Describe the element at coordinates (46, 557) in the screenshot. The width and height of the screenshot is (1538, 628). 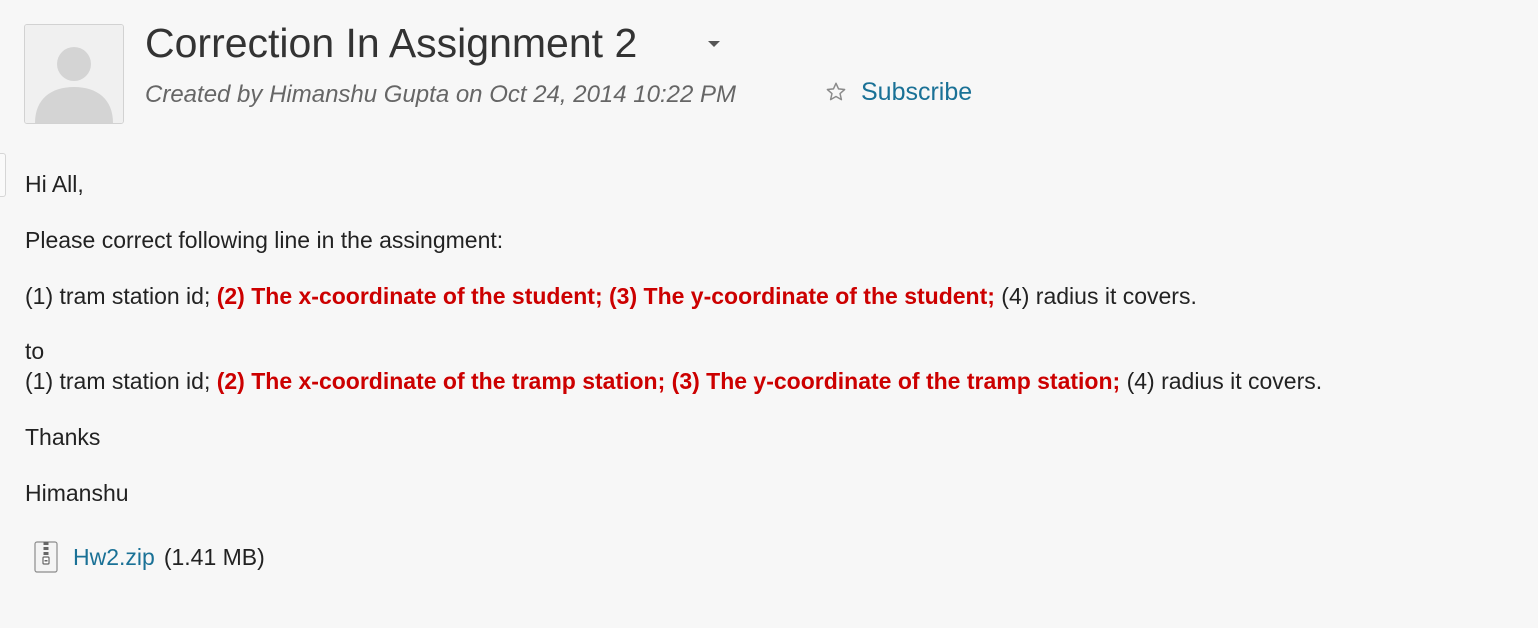
I see `zip-file-icon` at that location.